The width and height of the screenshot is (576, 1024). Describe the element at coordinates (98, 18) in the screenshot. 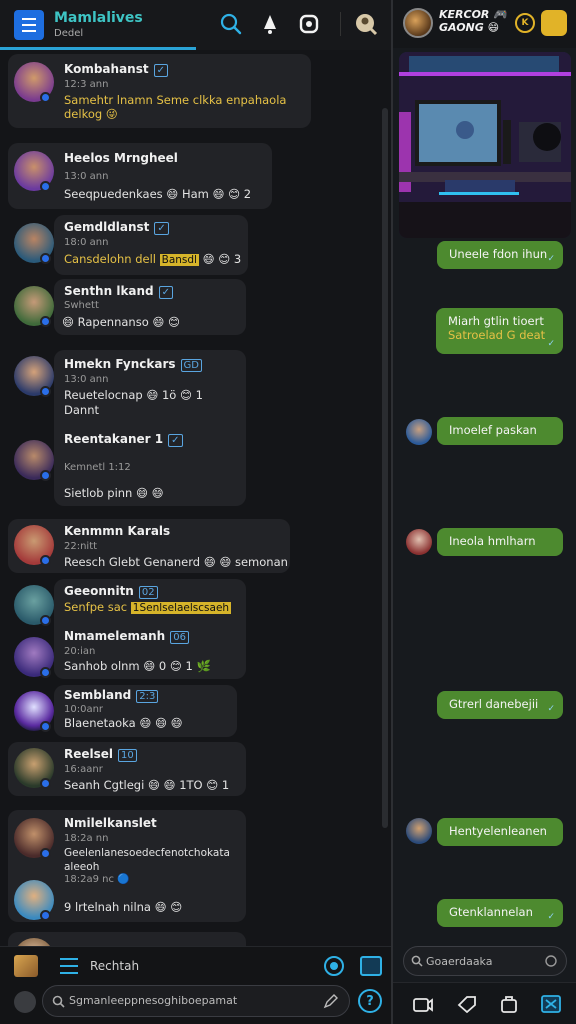

I see `app-title: Mamlalives` at that location.